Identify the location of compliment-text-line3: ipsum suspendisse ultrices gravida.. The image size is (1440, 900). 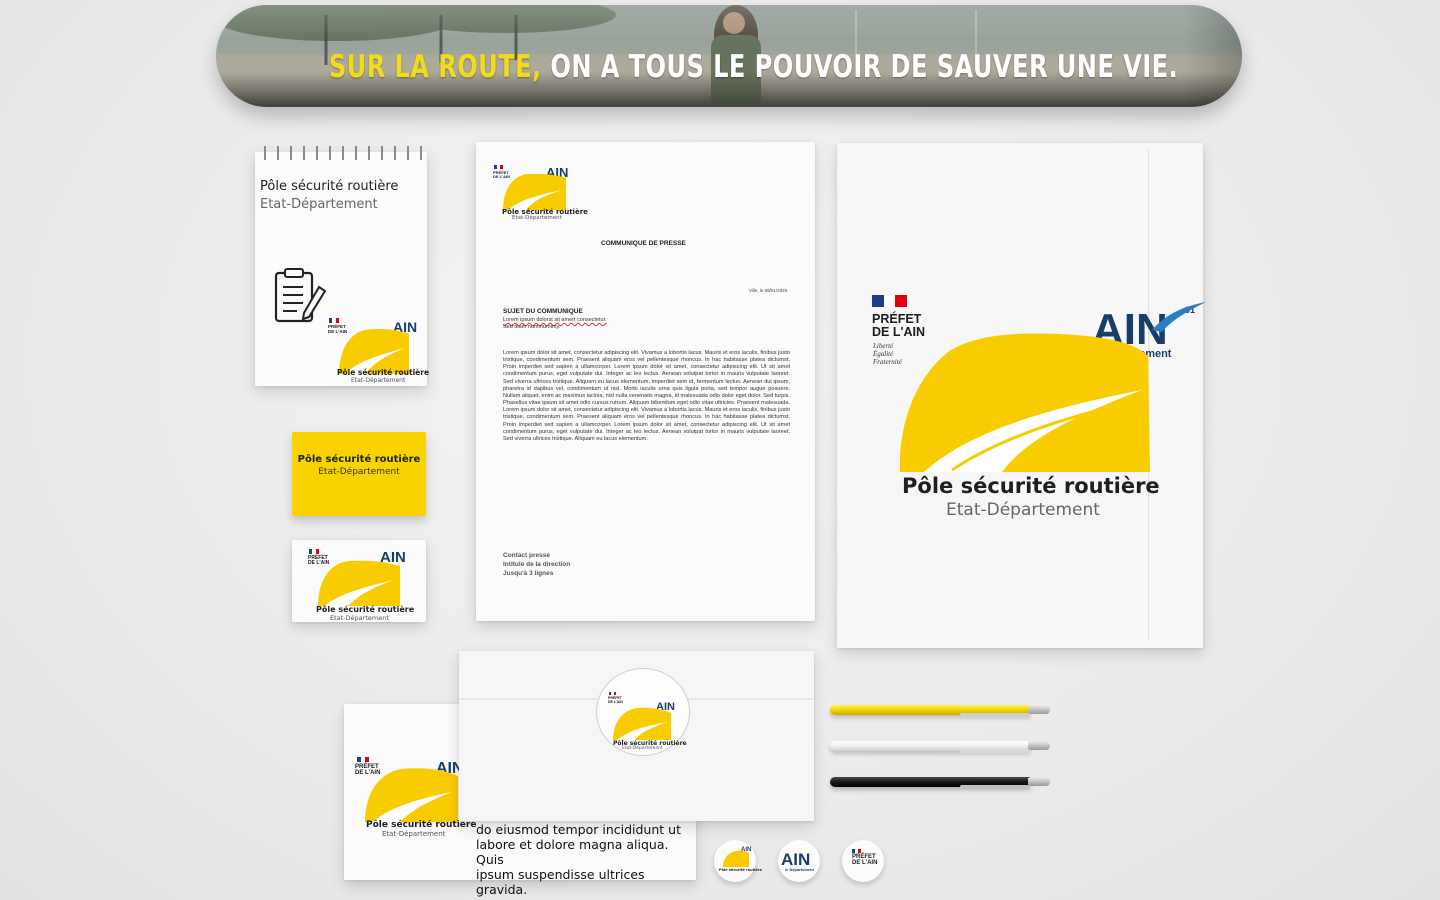
(560, 882).